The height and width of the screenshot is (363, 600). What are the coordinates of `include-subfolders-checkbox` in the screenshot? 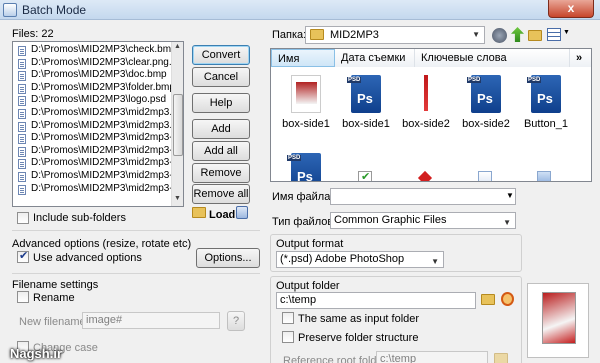 It's located at (23, 218).